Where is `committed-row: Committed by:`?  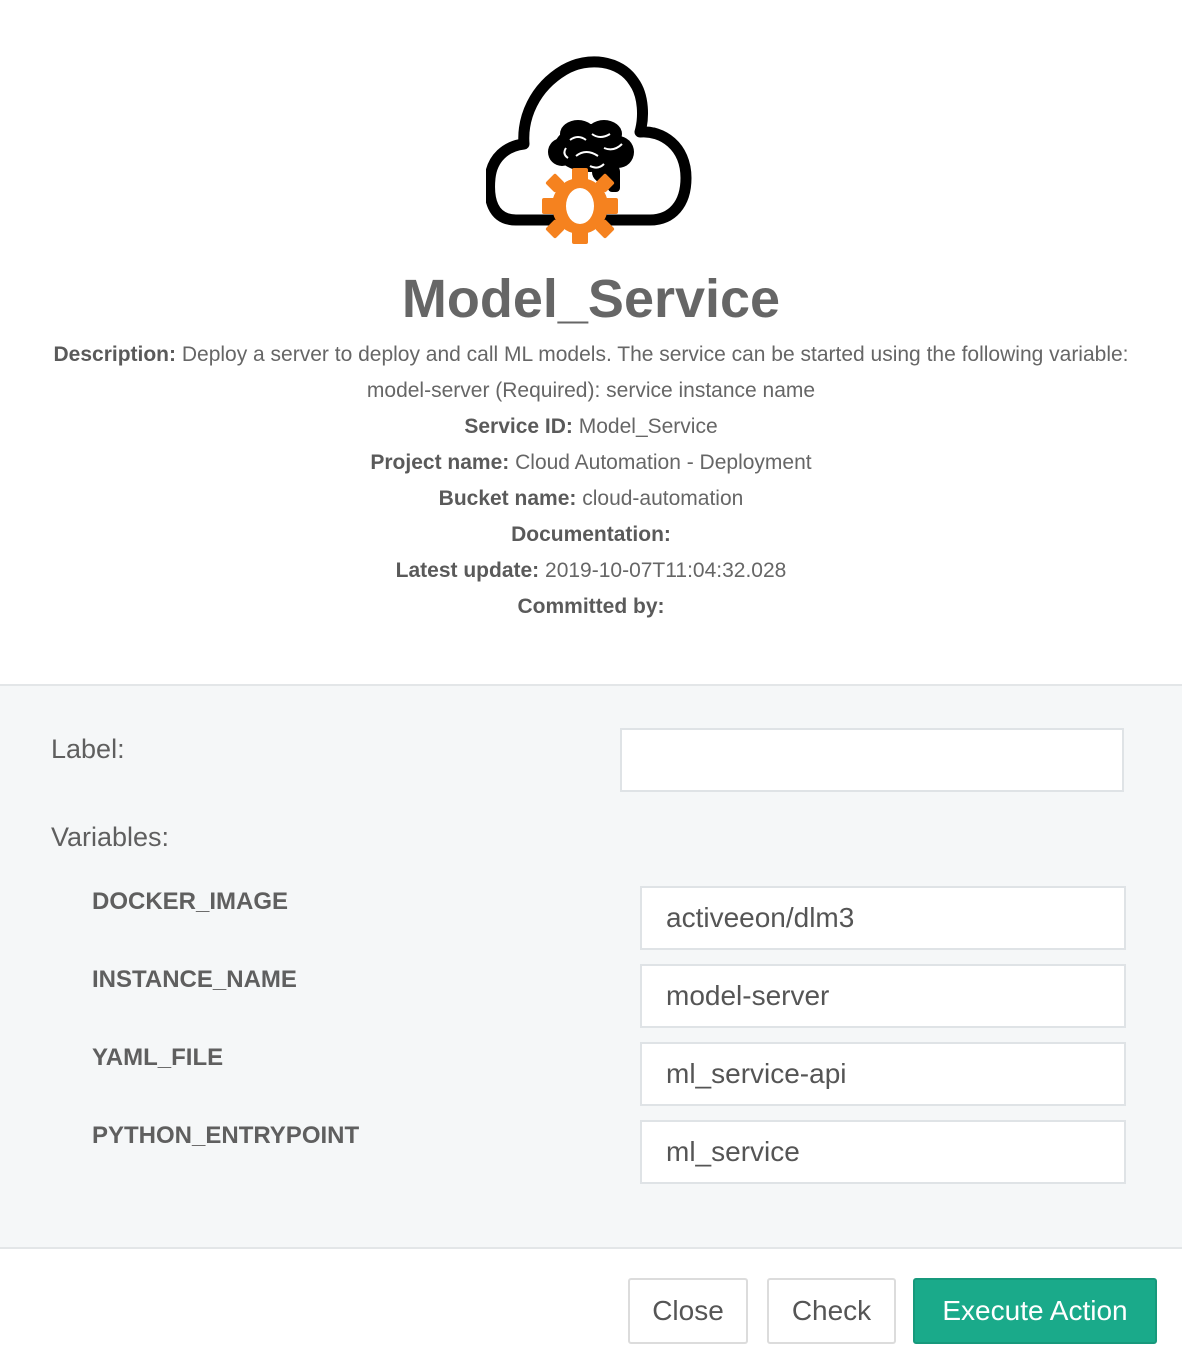
committed-row: Committed by: is located at coordinates (591, 607).